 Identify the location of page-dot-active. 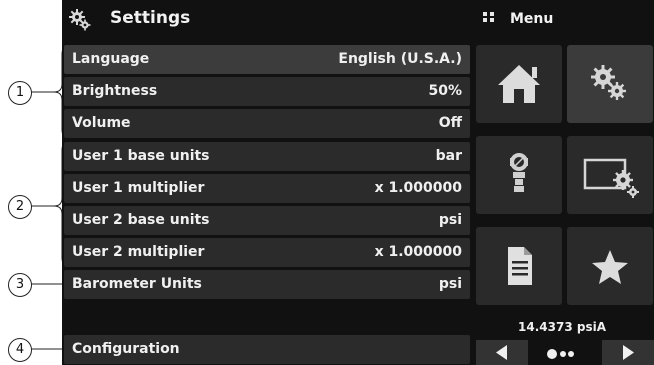
(552, 354).